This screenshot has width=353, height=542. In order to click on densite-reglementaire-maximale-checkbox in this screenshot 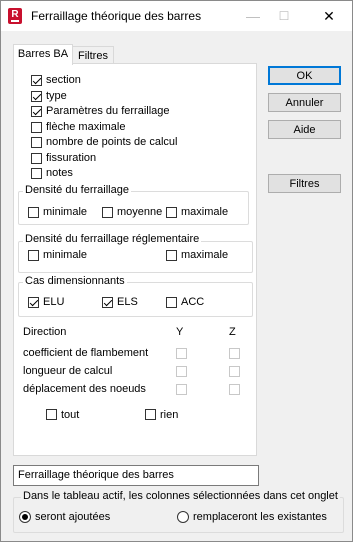, I will do `click(171, 255)`.